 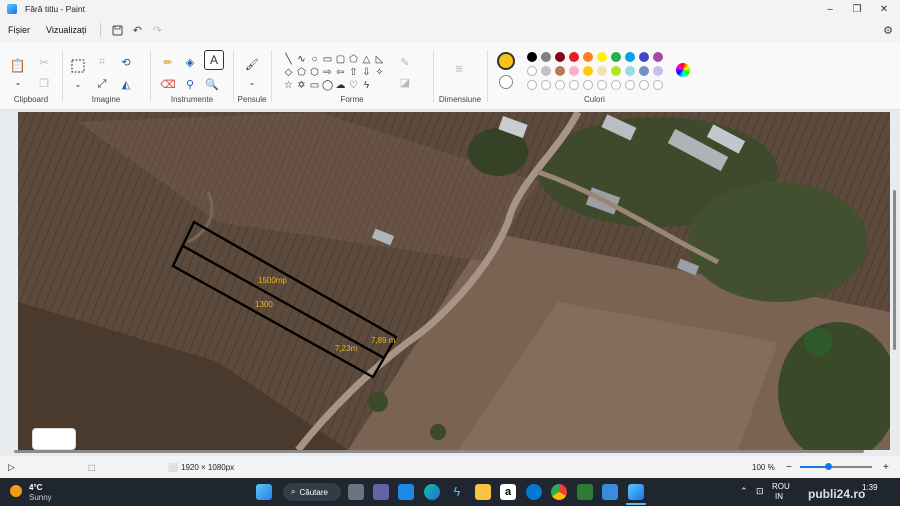 I want to click on polygon-shape-icon: ⬠, so click(x=353, y=59).